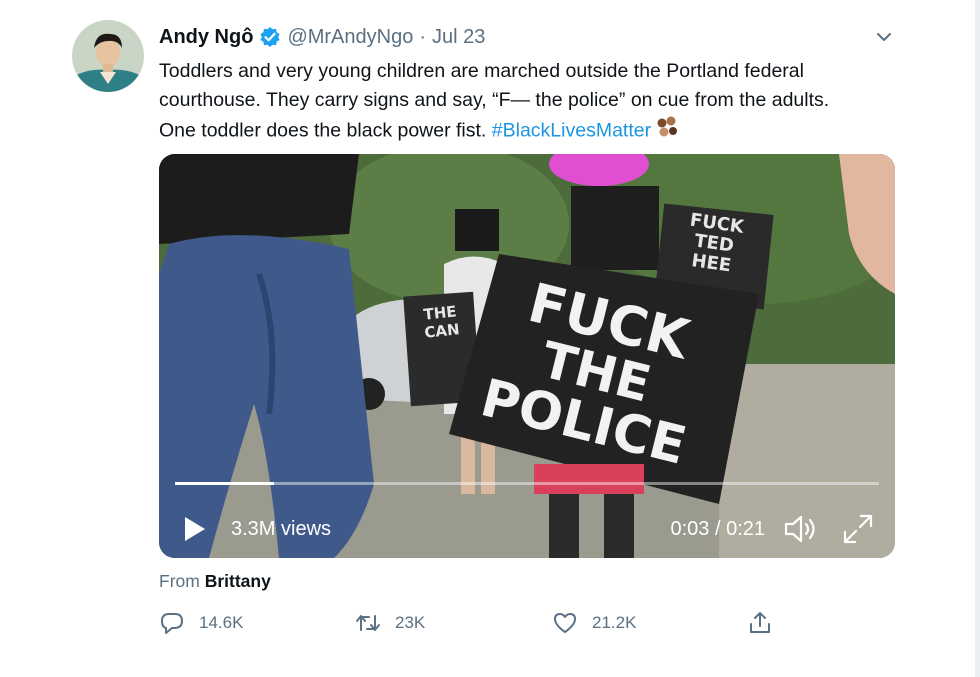  Describe the element at coordinates (614, 622) in the screenshot. I see `like-count: 21.2K` at that location.